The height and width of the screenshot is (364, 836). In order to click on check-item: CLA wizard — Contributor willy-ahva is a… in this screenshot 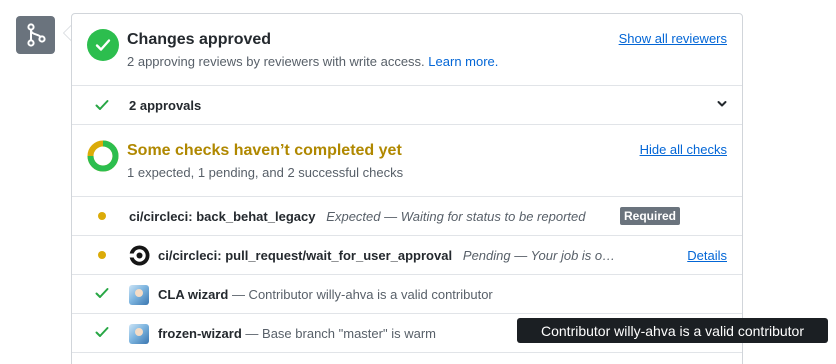, I will do `click(325, 294)`.